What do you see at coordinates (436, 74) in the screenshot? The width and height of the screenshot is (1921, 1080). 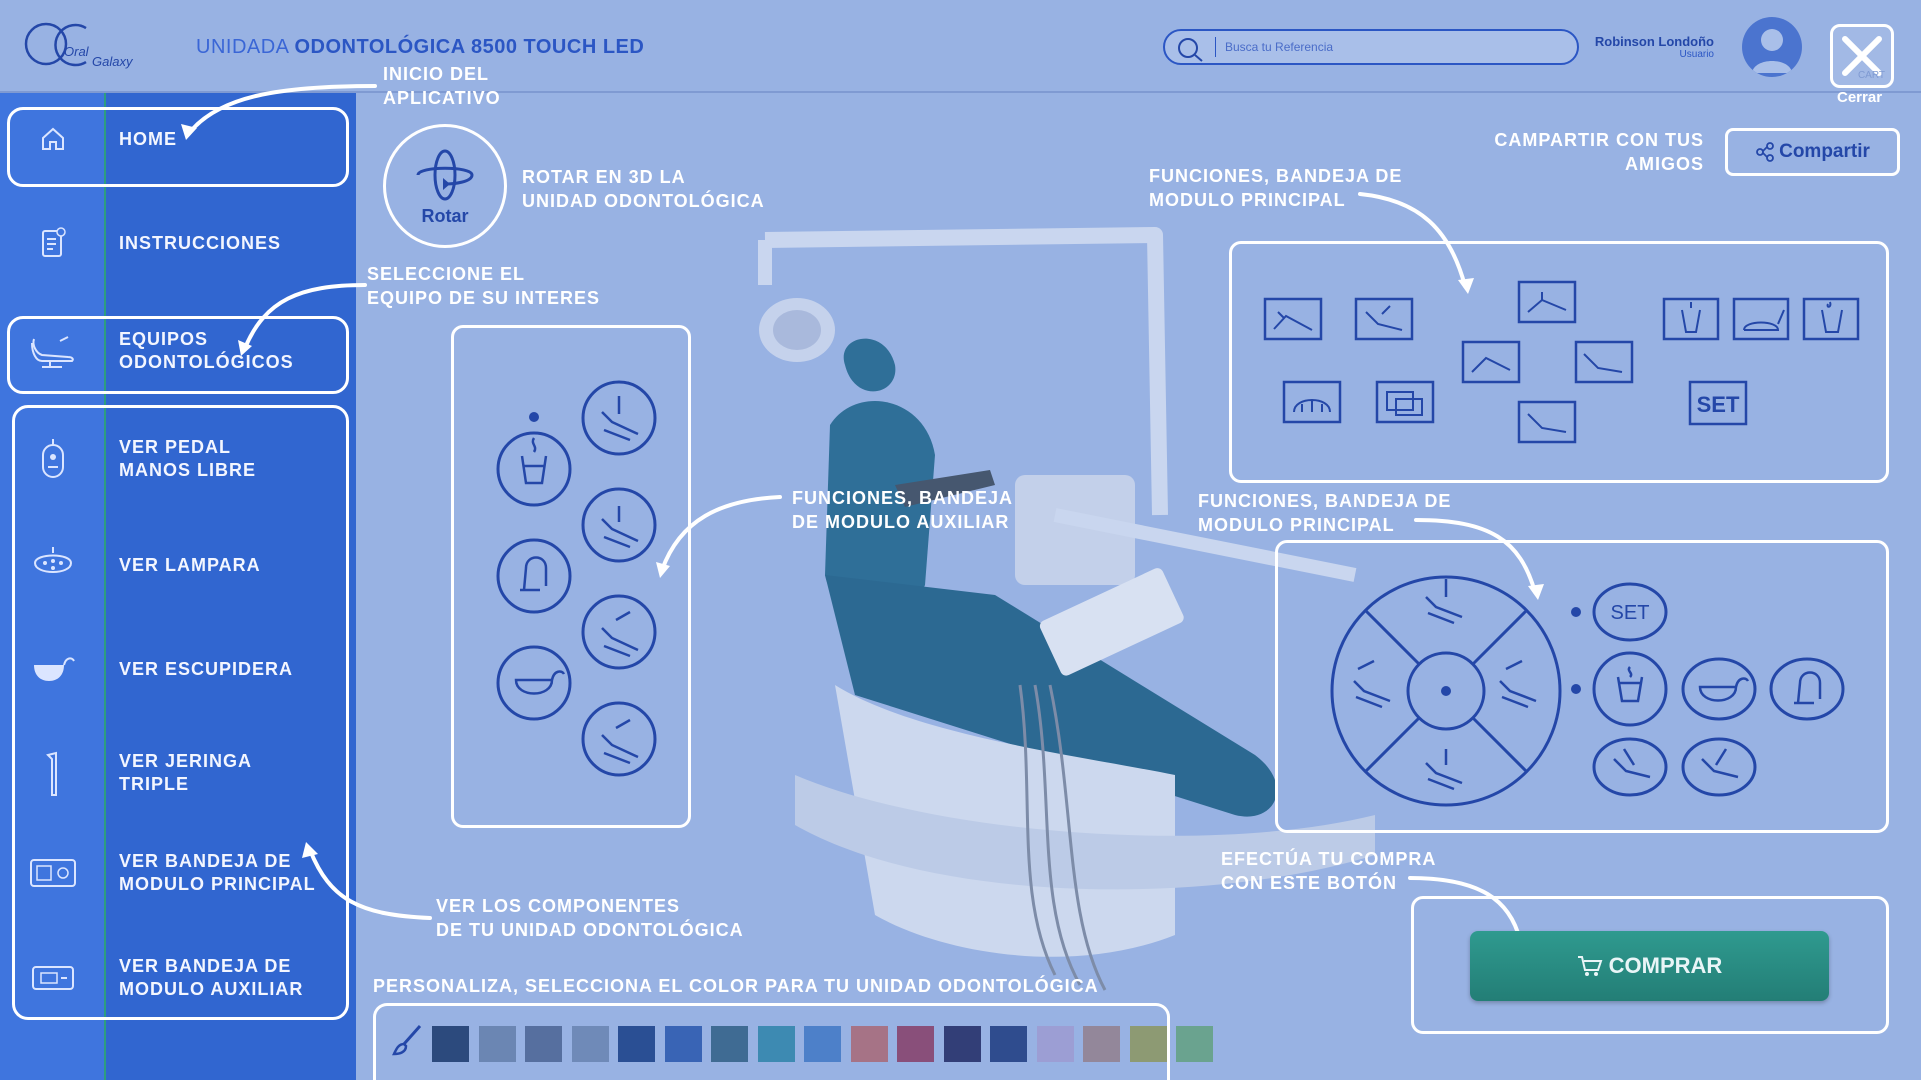 I see `note-line: INICIO DEL` at bounding box center [436, 74].